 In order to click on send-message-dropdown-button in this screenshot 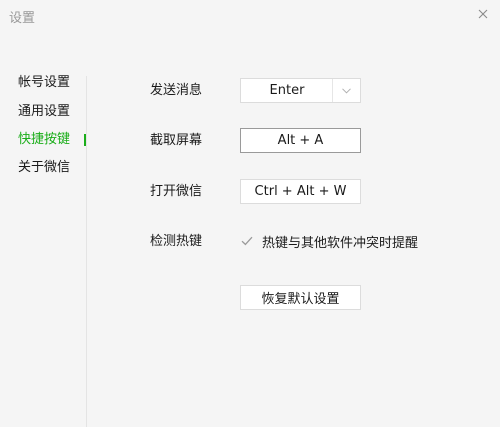, I will do `click(346, 90)`.